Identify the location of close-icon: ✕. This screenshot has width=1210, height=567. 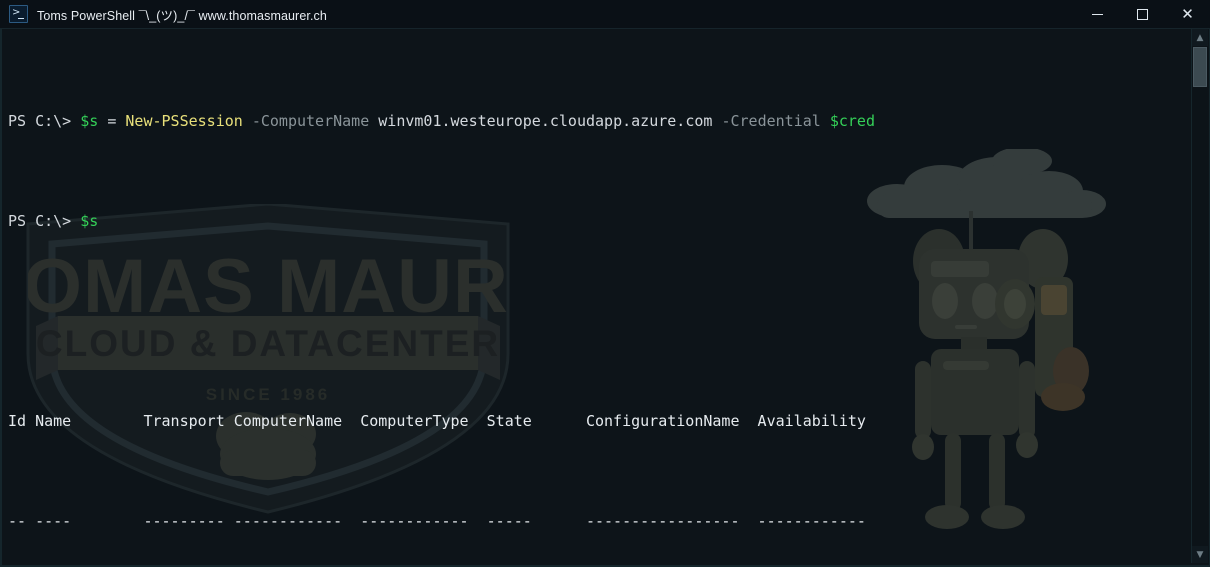
(1187, 14).